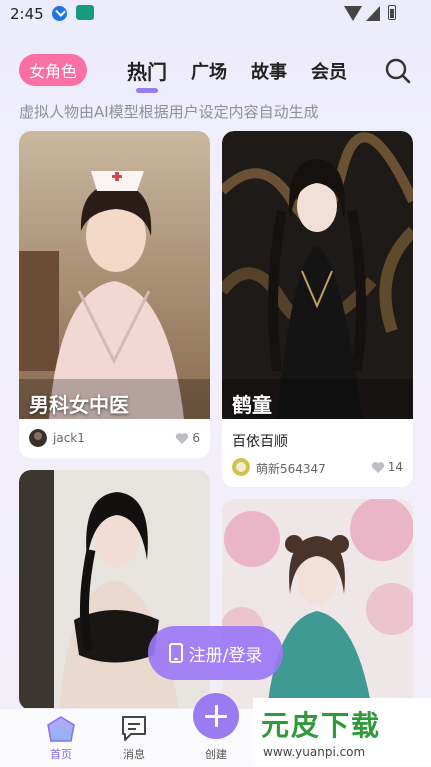  I want to click on nav-label: 首页, so click(61, 754).